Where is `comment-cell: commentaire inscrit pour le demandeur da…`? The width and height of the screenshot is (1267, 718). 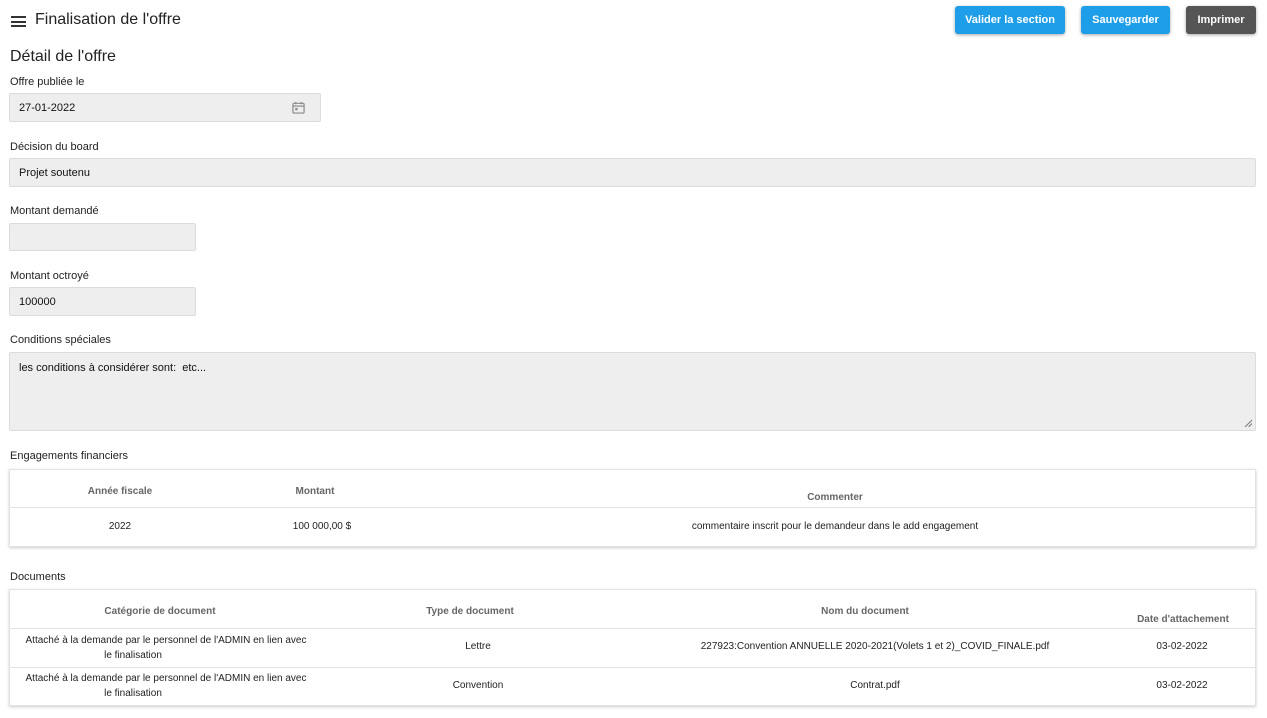 comment-cell: commentaire inscrit pour le demandeur da… is located at coordinates (835, 526).